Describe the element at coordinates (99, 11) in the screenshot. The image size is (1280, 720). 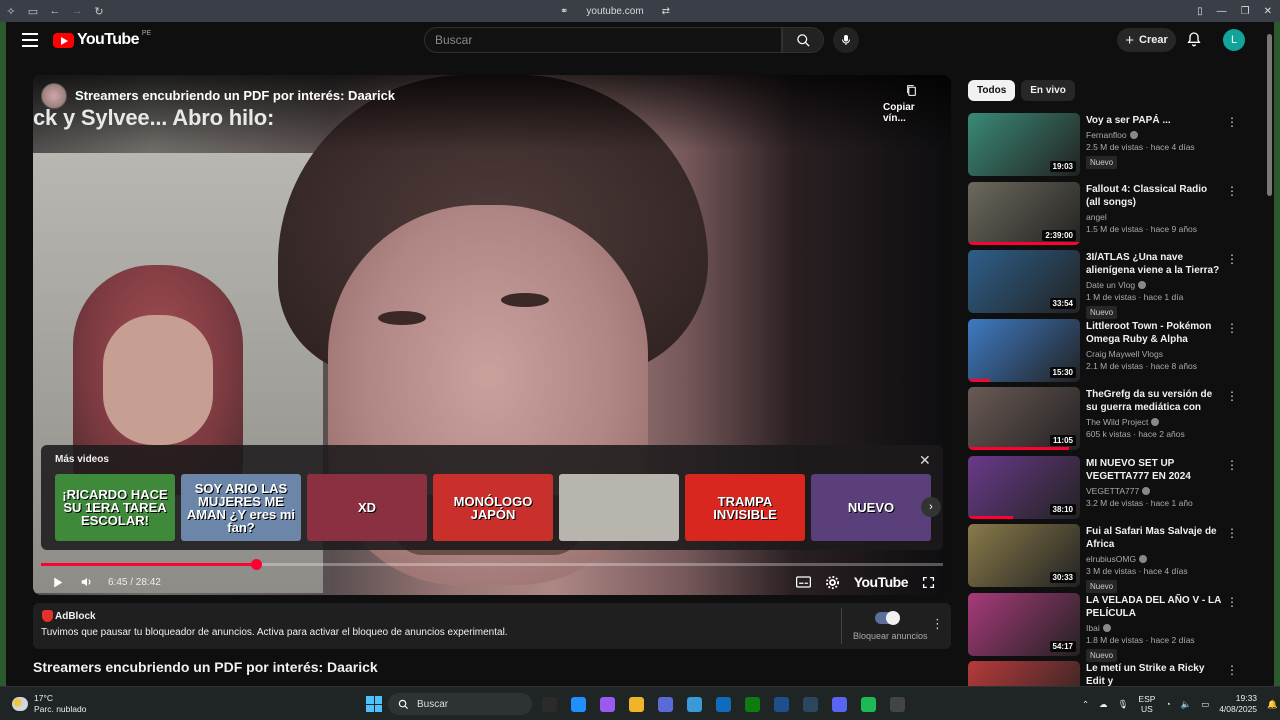
I see `reload-icon: ↻` at that location.